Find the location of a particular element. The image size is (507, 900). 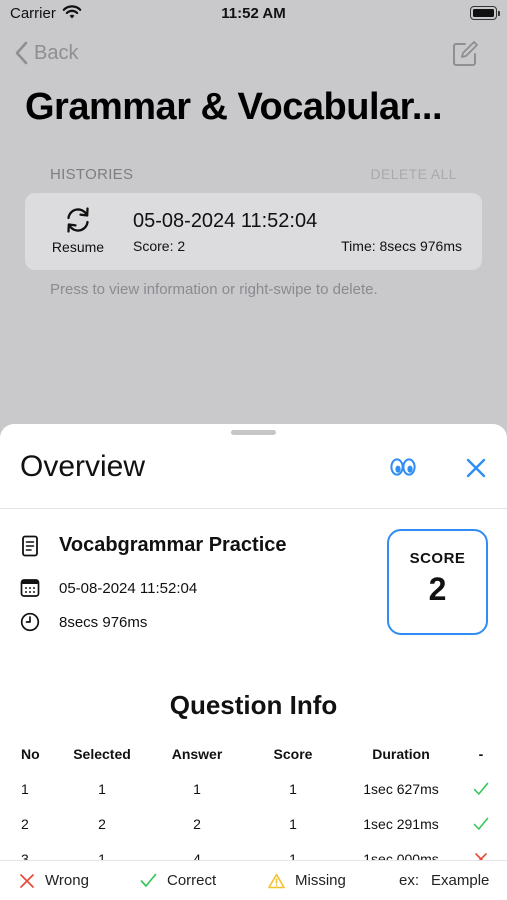

status-bar: Carrier 11:52 AM is located at coordinates (253, 15).